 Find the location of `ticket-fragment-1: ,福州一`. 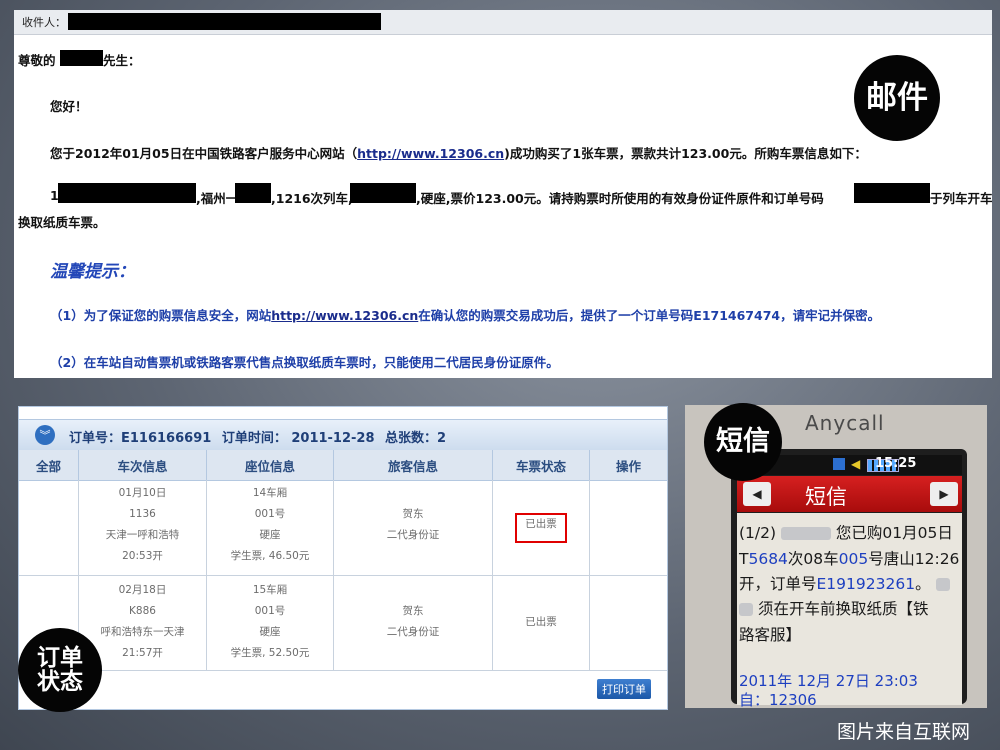

ticket-fragment-1: ,福州一 is located at coordinates (217, 198).